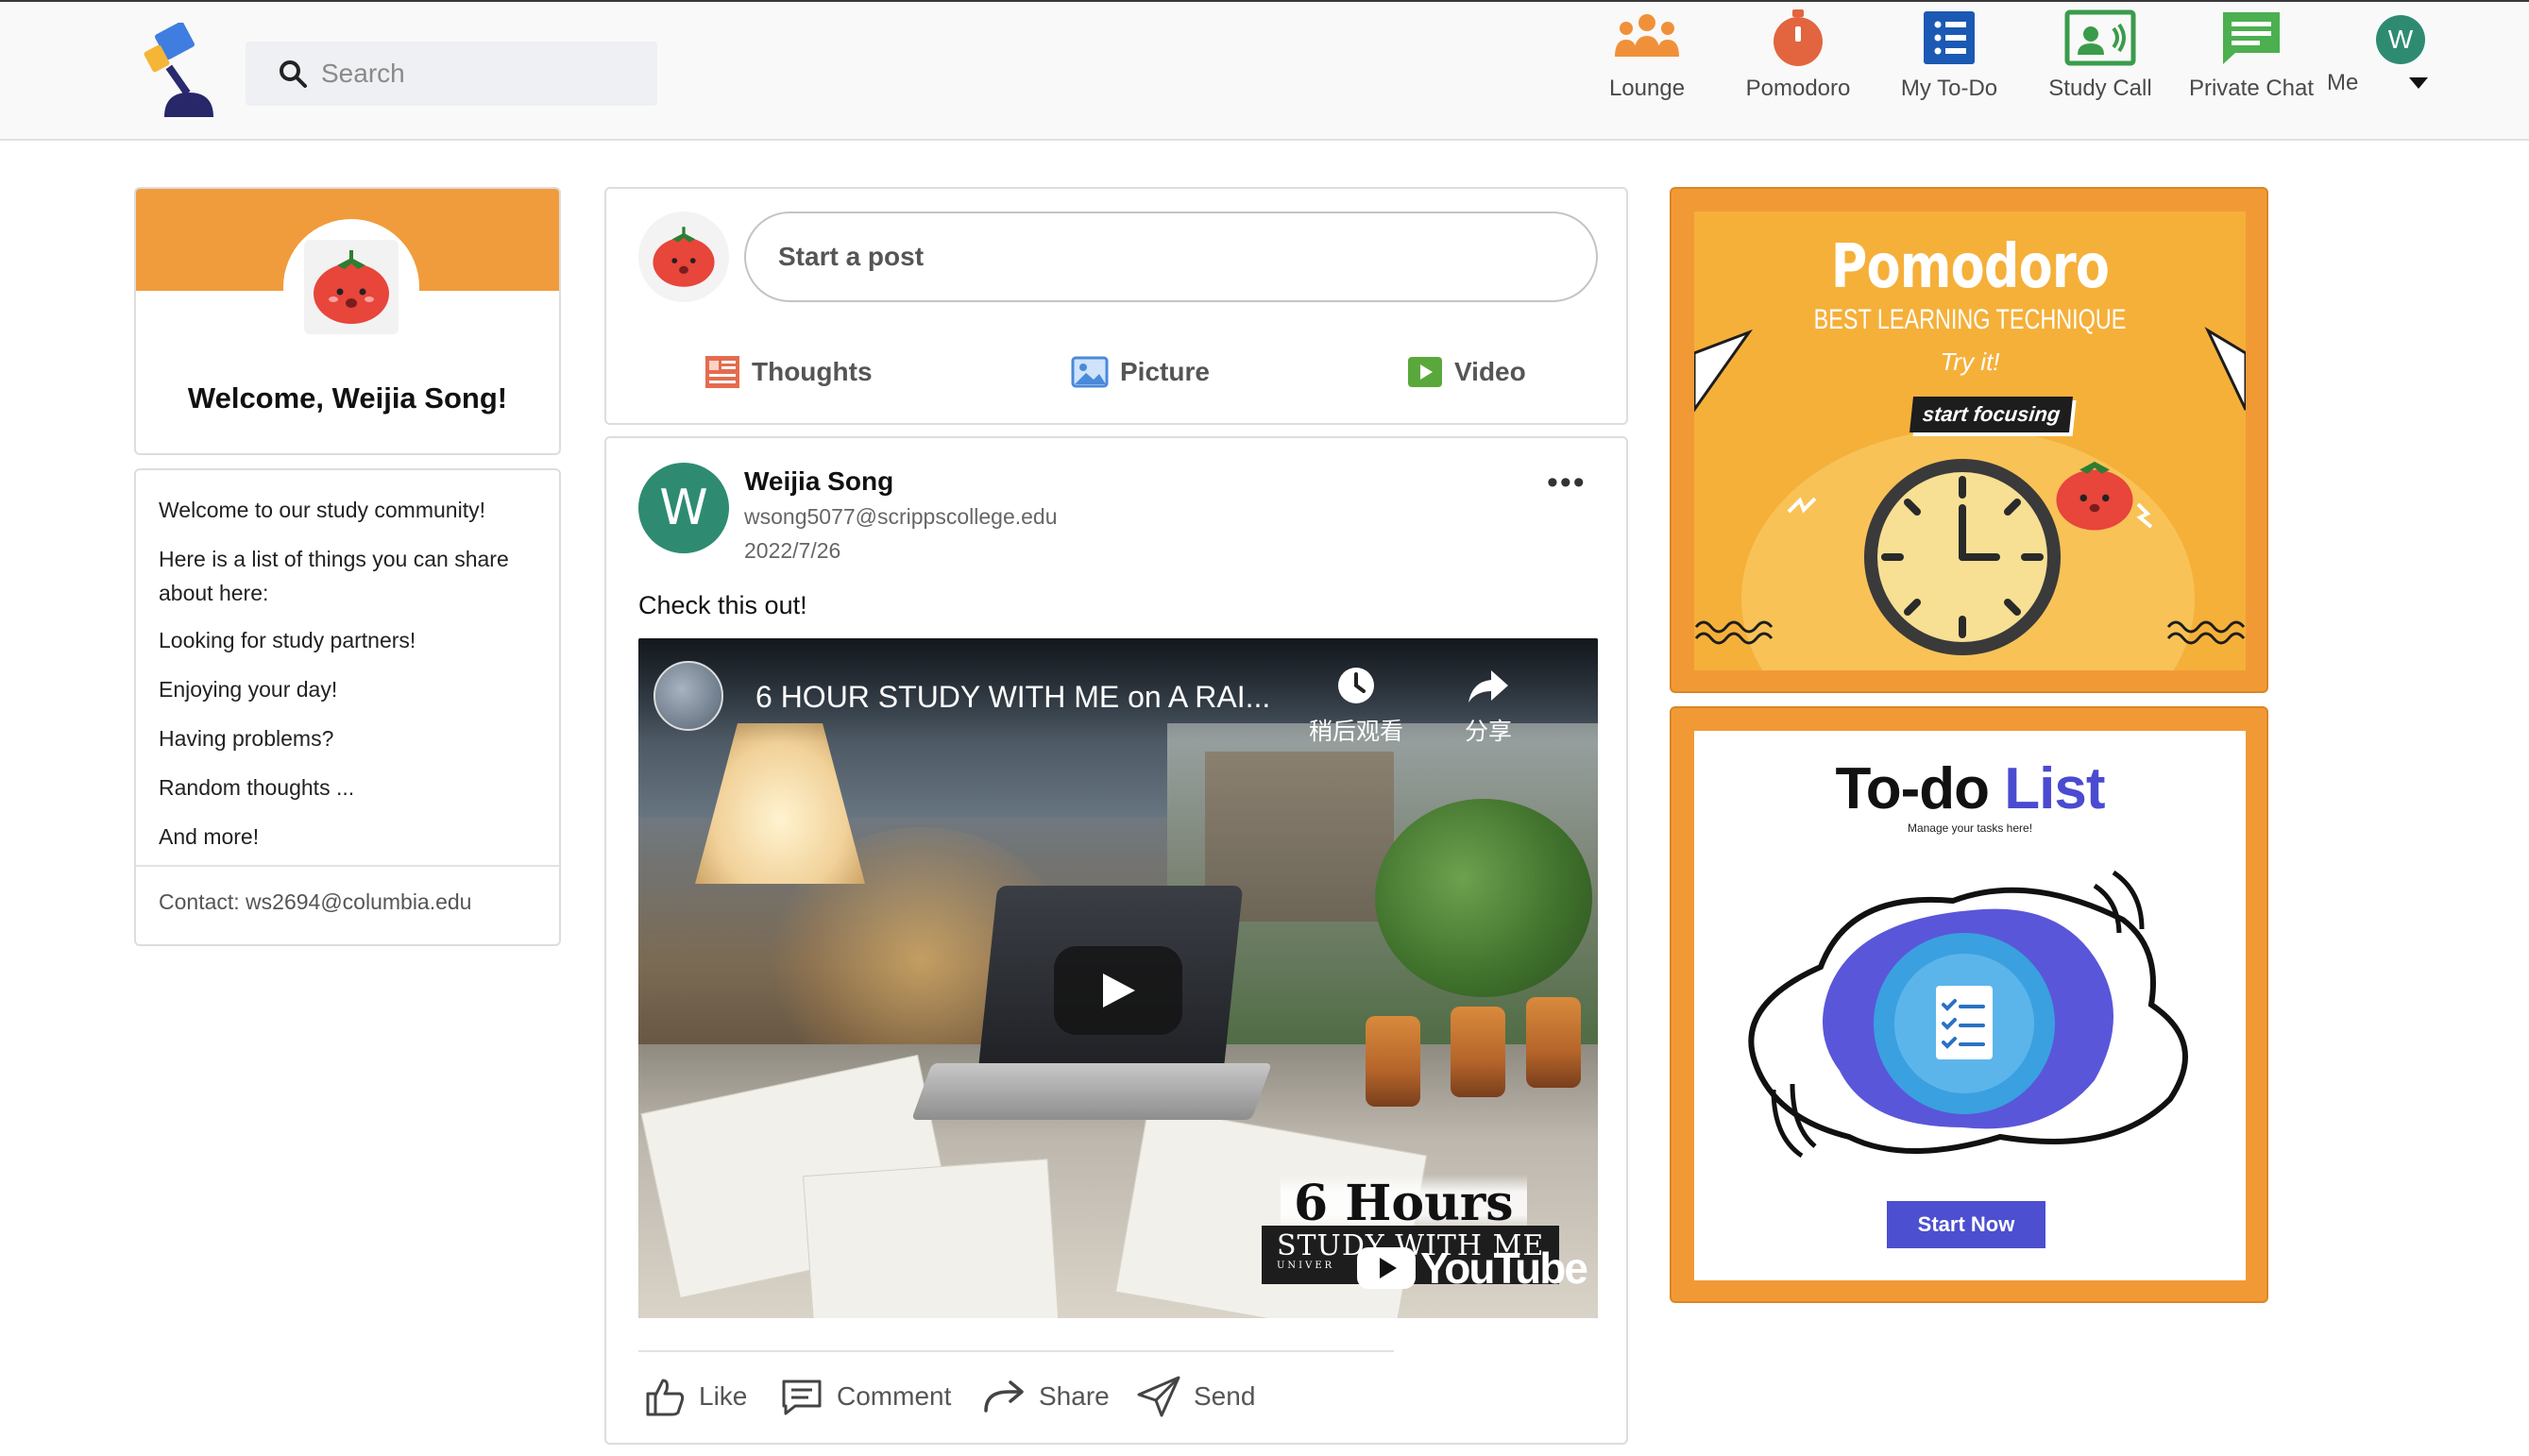  I want to click on post-author-avatar: W, so click(683, 508).